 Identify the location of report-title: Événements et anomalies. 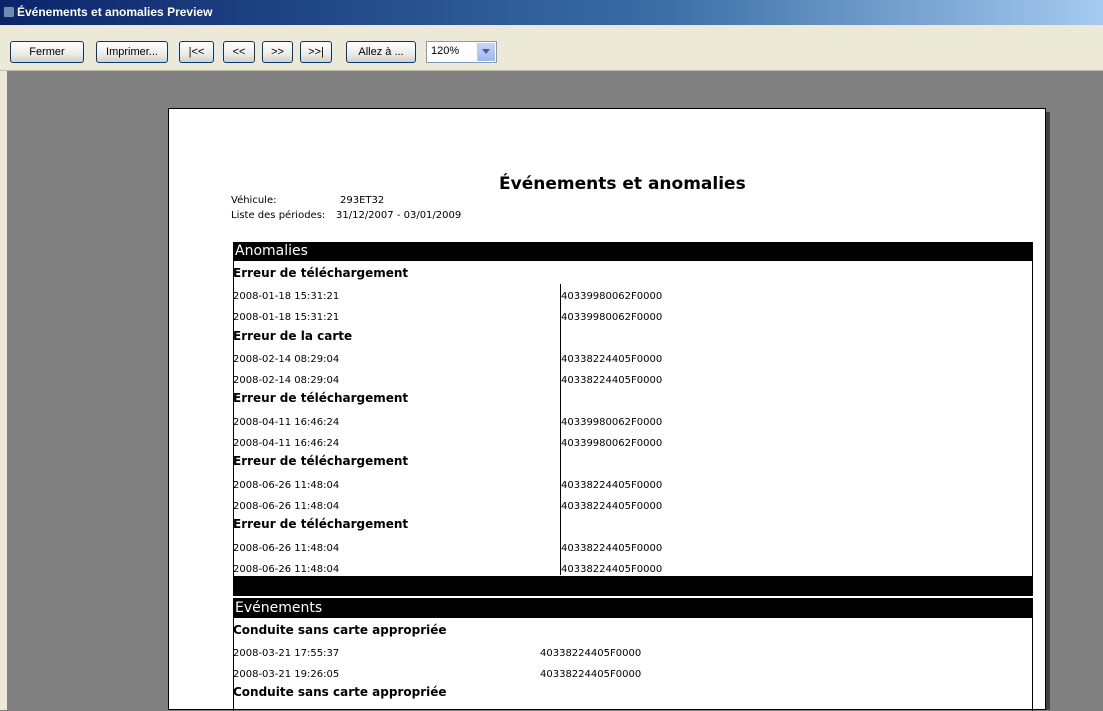
(622, 184).